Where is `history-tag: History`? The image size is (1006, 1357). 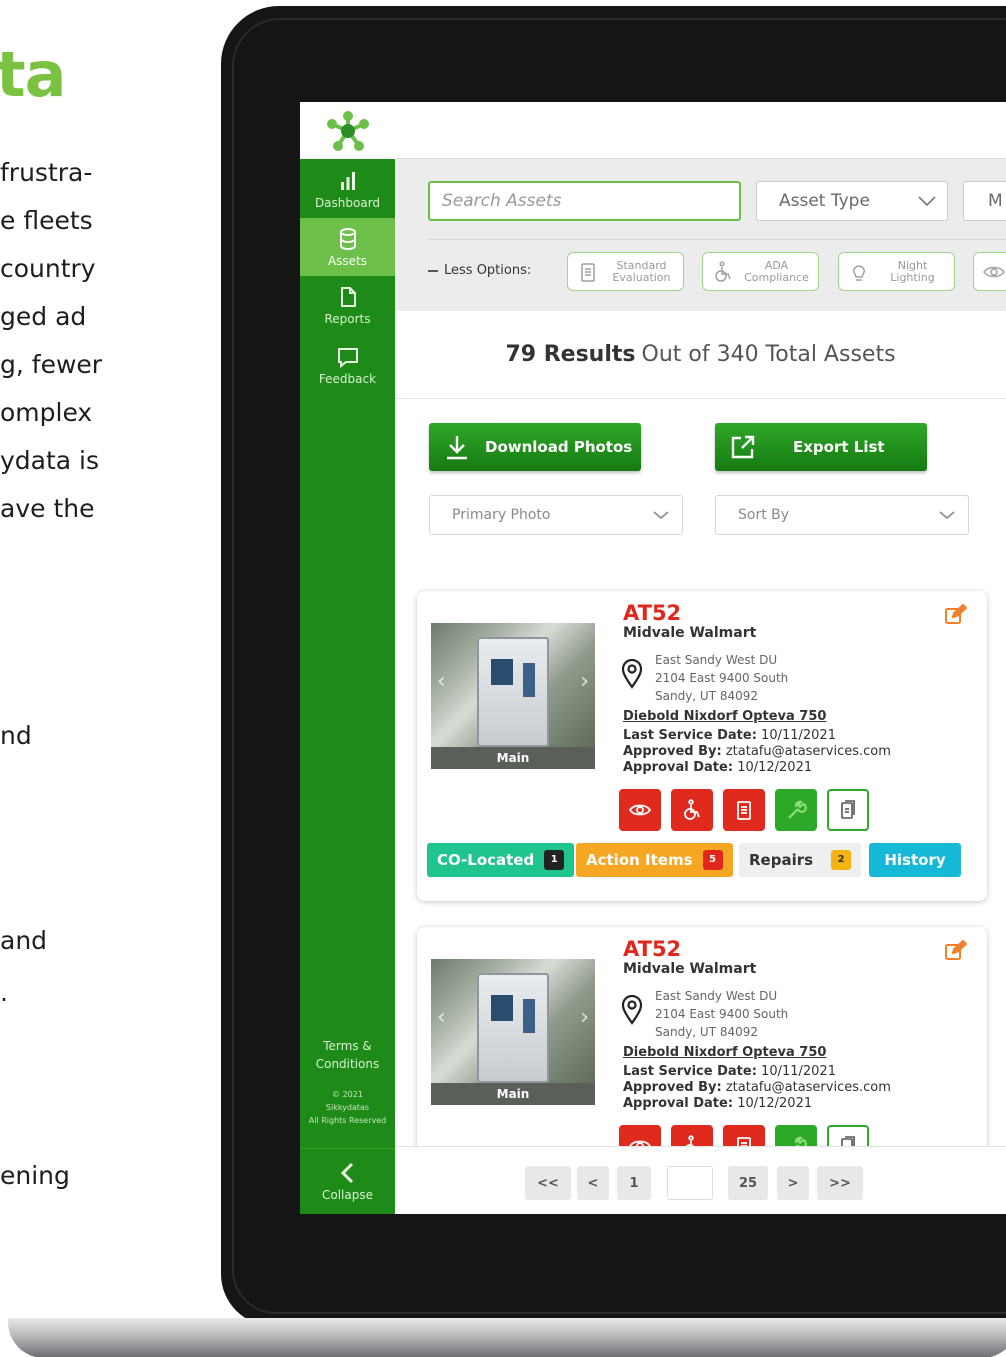
history-tag: History is located at coordinates (915, 860).